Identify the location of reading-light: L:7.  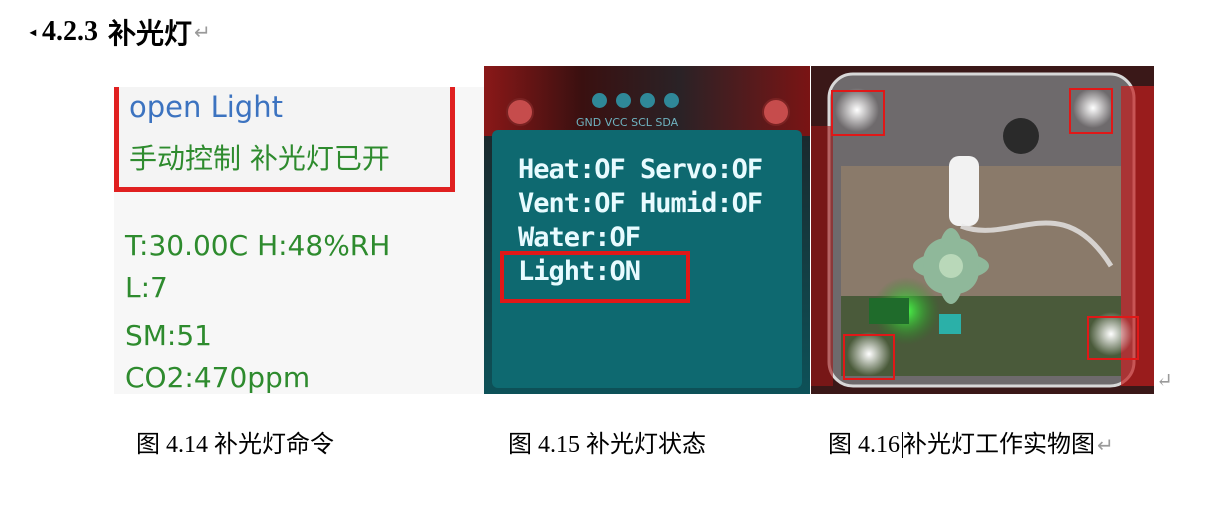
(146, 287).